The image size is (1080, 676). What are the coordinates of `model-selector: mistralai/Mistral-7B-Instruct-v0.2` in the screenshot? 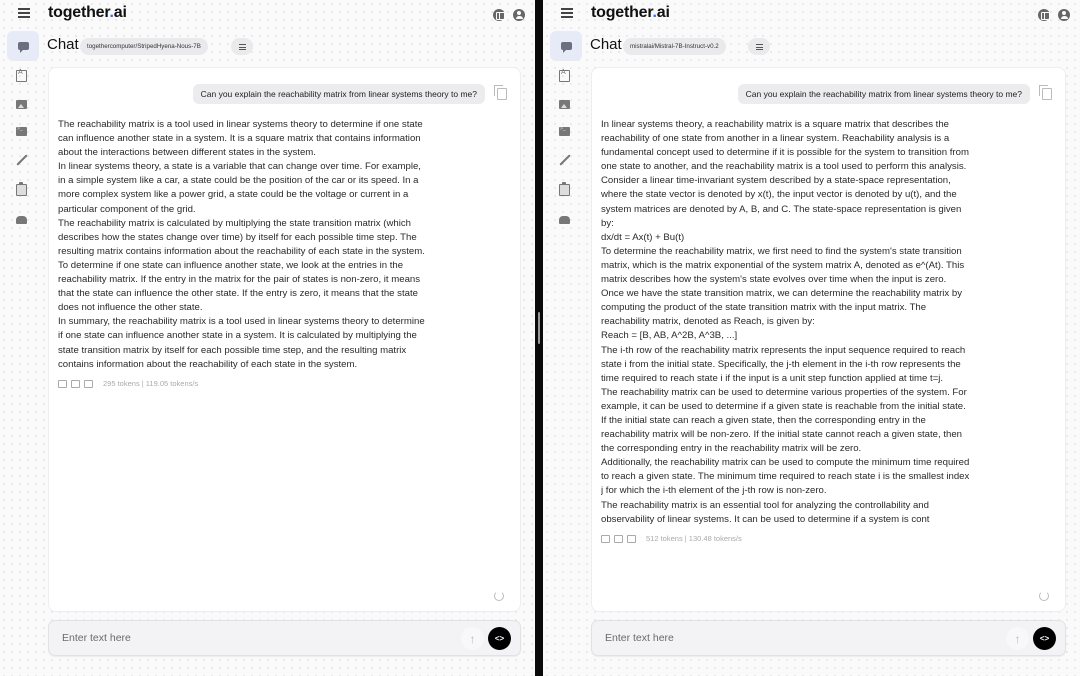 It's located at (674, 46).